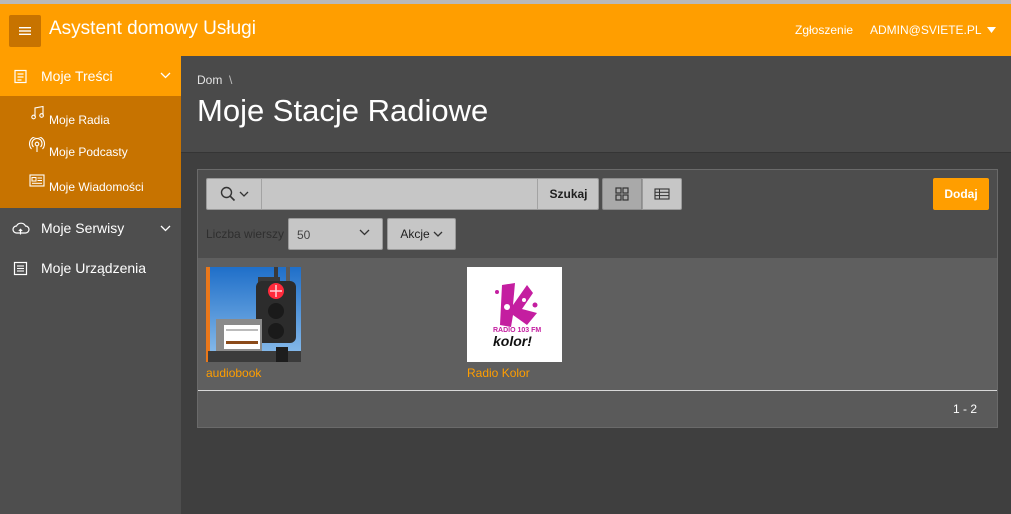 Image resolution: width=1011 pixels, height=514 pixels. Describe the element at coordinates (21, 228) in the screenshot. I see `cloud-services-icon` at that location.